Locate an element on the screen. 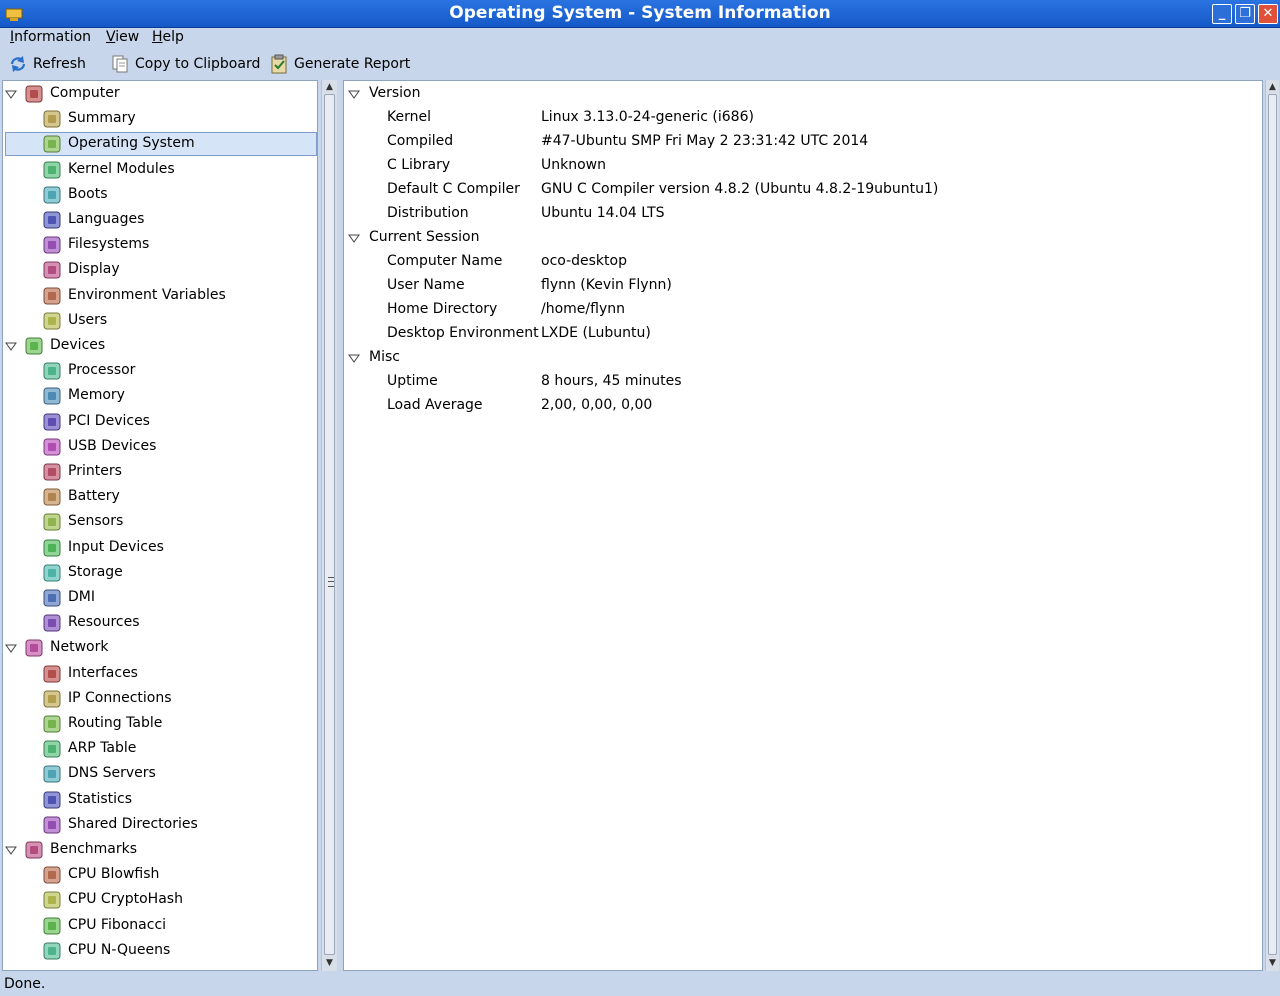 This screenshot has height=996, width=1280. details-scrollbar: ▲ ▼ is located at coordinates (1272, 525).